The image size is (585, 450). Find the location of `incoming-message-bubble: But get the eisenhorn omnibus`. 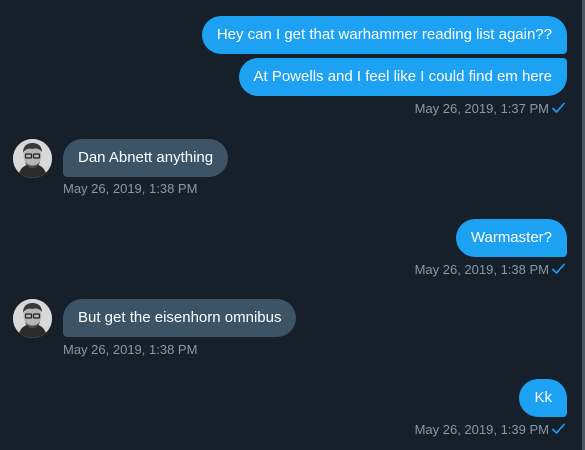

incoming-message-bubble: But get the eisenhorn omnibus is located at coordinates (180, 318).